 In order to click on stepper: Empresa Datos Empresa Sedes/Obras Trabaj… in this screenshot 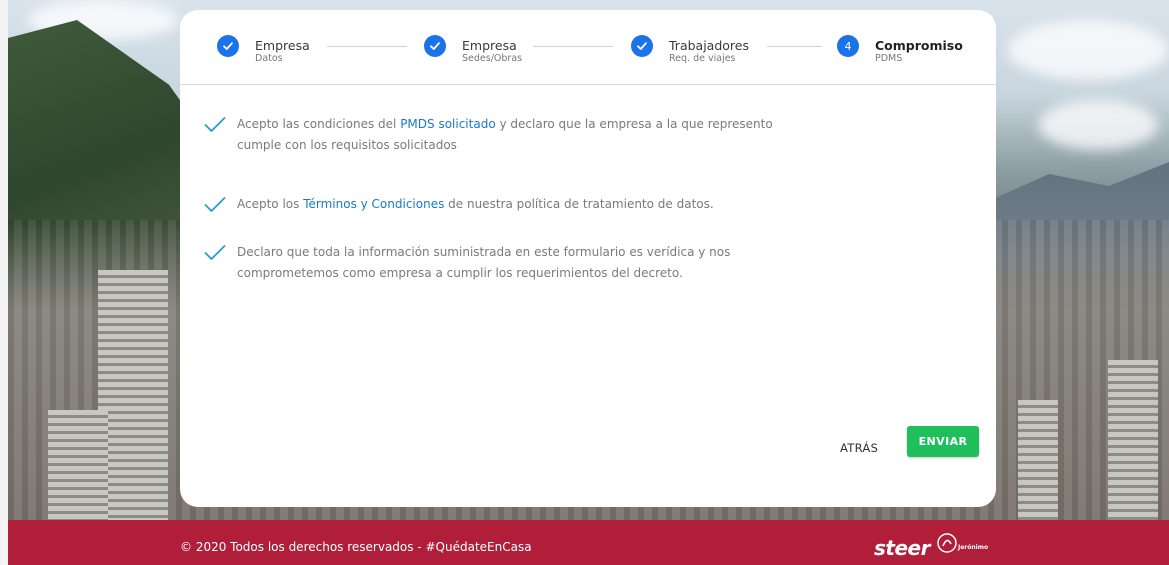, I will do `click(588, 47)`.